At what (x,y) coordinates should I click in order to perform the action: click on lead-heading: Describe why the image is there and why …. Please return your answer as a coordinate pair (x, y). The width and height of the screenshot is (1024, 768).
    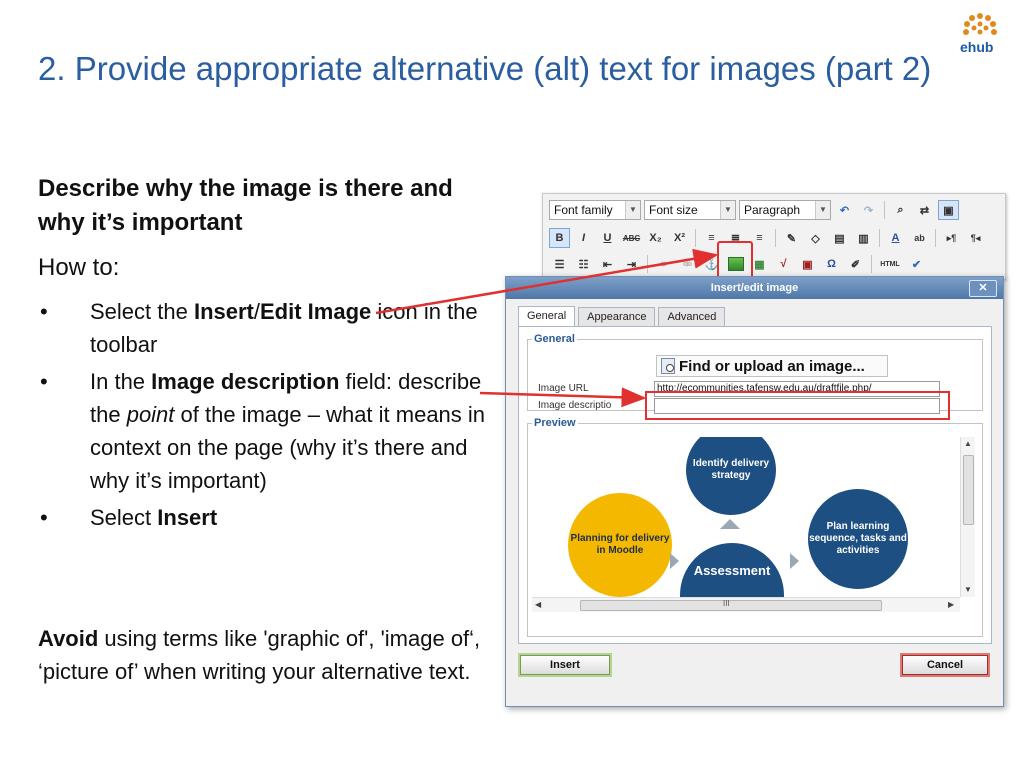
    Looking at the image, I should click on (245, 205).